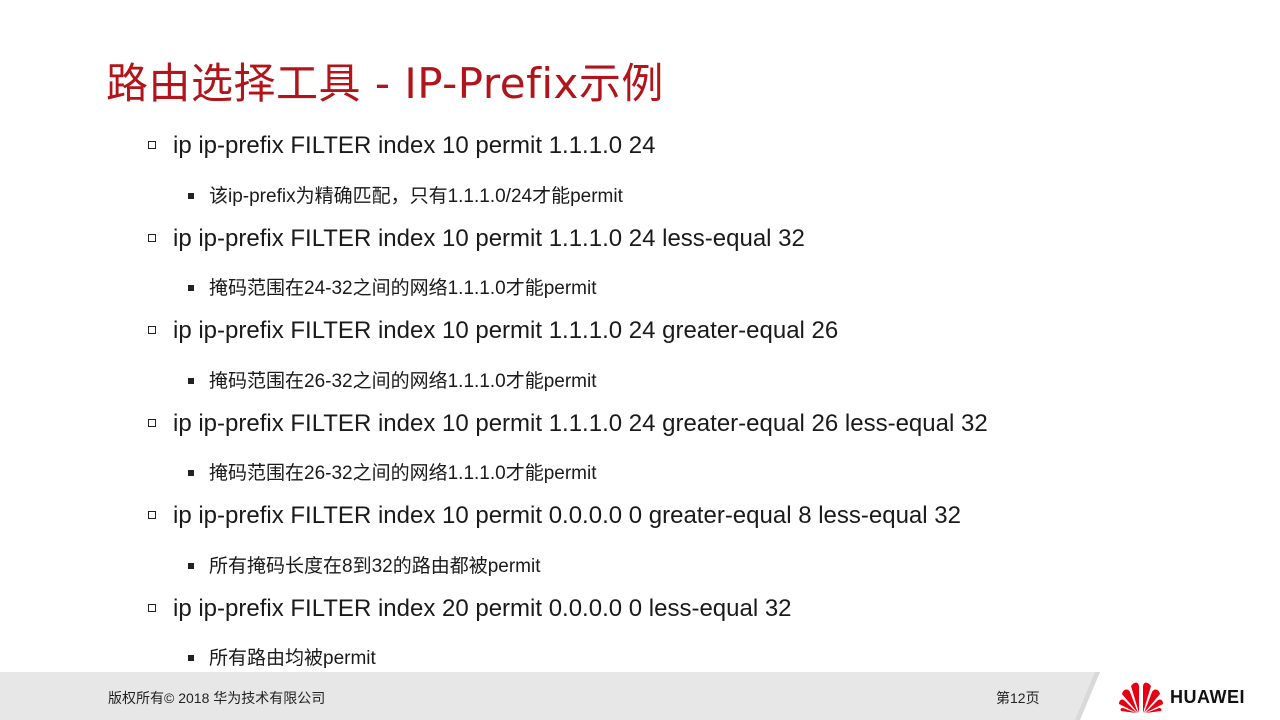 The height and width of the screenshot is (720, 1280). I want to click on footer-bar: 版权所有© 2018 华为技术有限公司 第12页 HUAWEI, so click(640, 696).